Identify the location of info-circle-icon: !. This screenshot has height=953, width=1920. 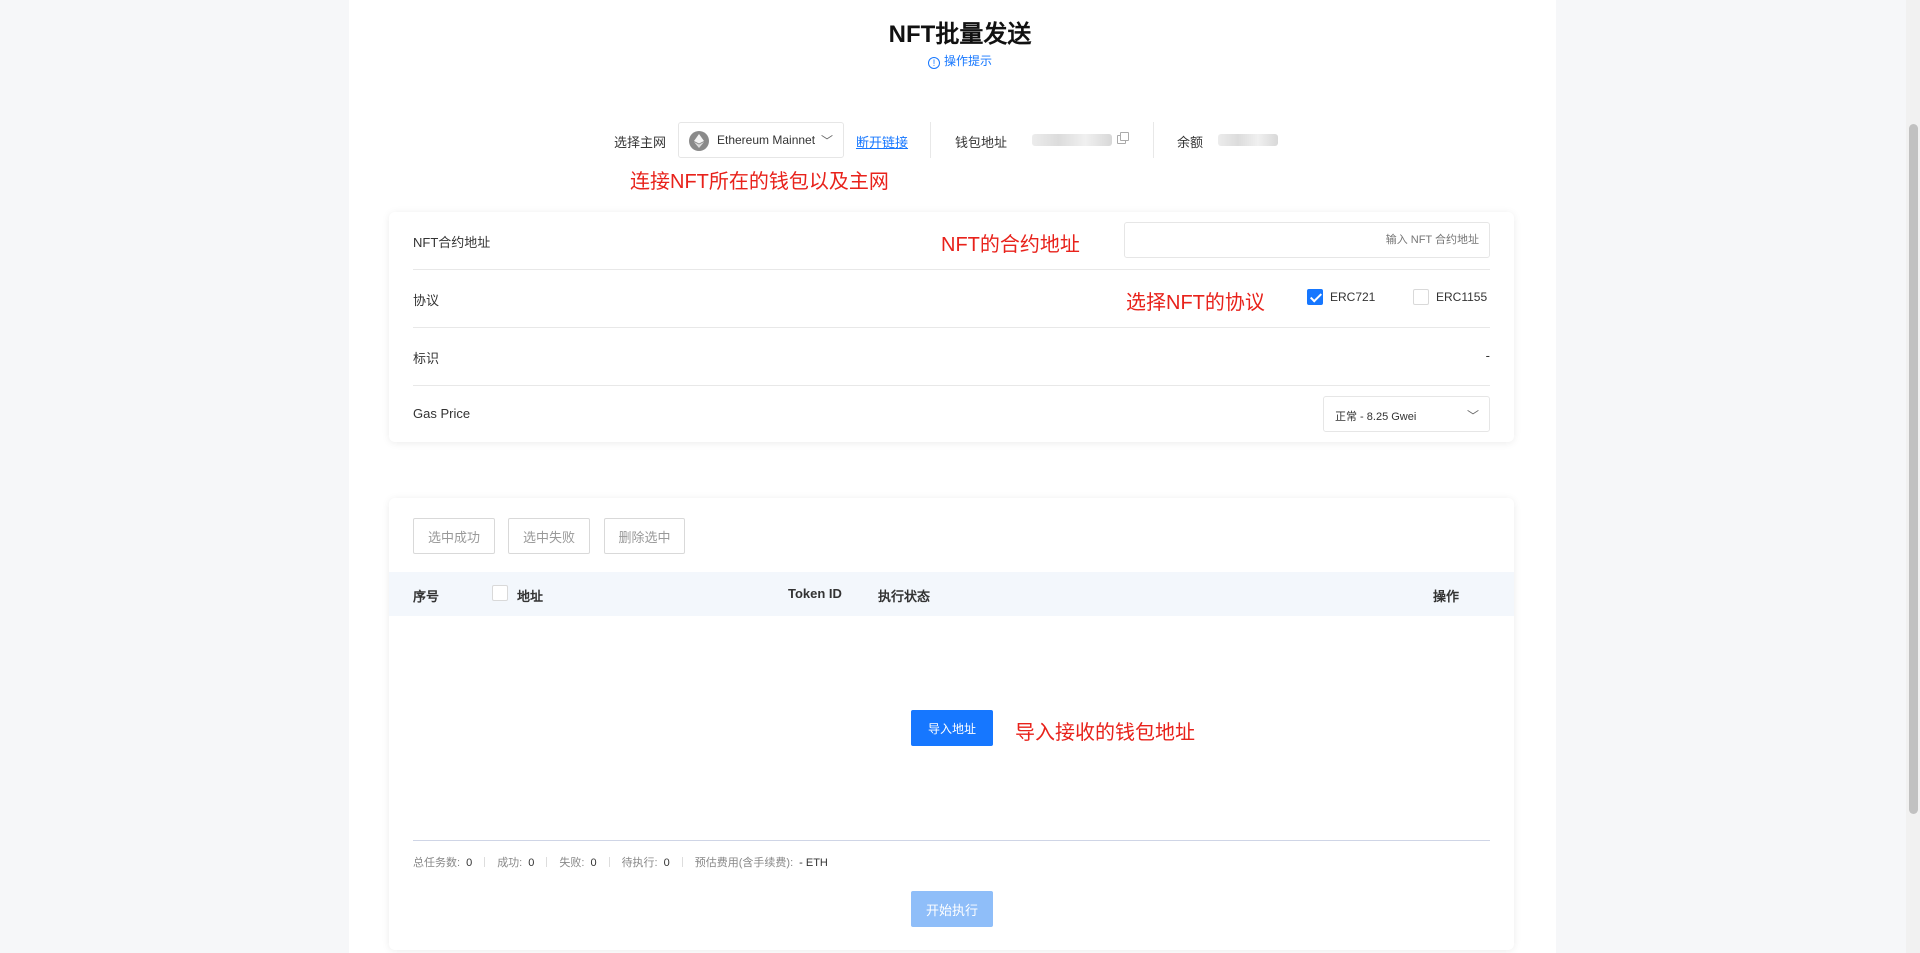
(933, 63).